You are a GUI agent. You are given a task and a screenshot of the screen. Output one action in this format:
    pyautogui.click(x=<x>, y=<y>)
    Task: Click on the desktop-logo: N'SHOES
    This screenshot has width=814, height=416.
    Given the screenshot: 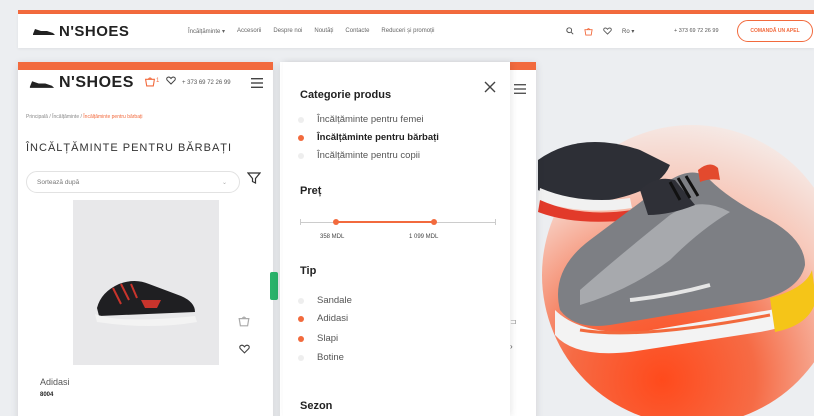 What is the action you would take?
    pyautogui.click(x=80, y=31)
    